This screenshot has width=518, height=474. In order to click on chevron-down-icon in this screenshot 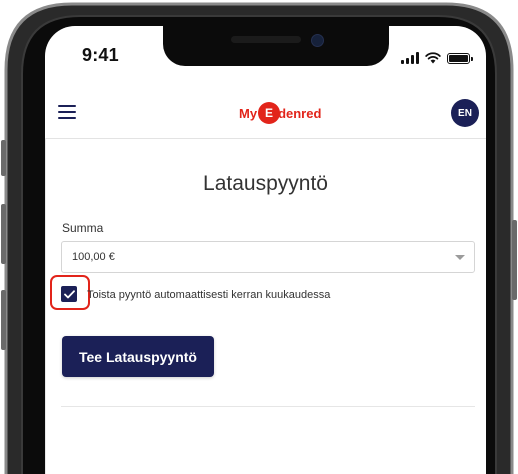, I will do `click(460, 257)`.